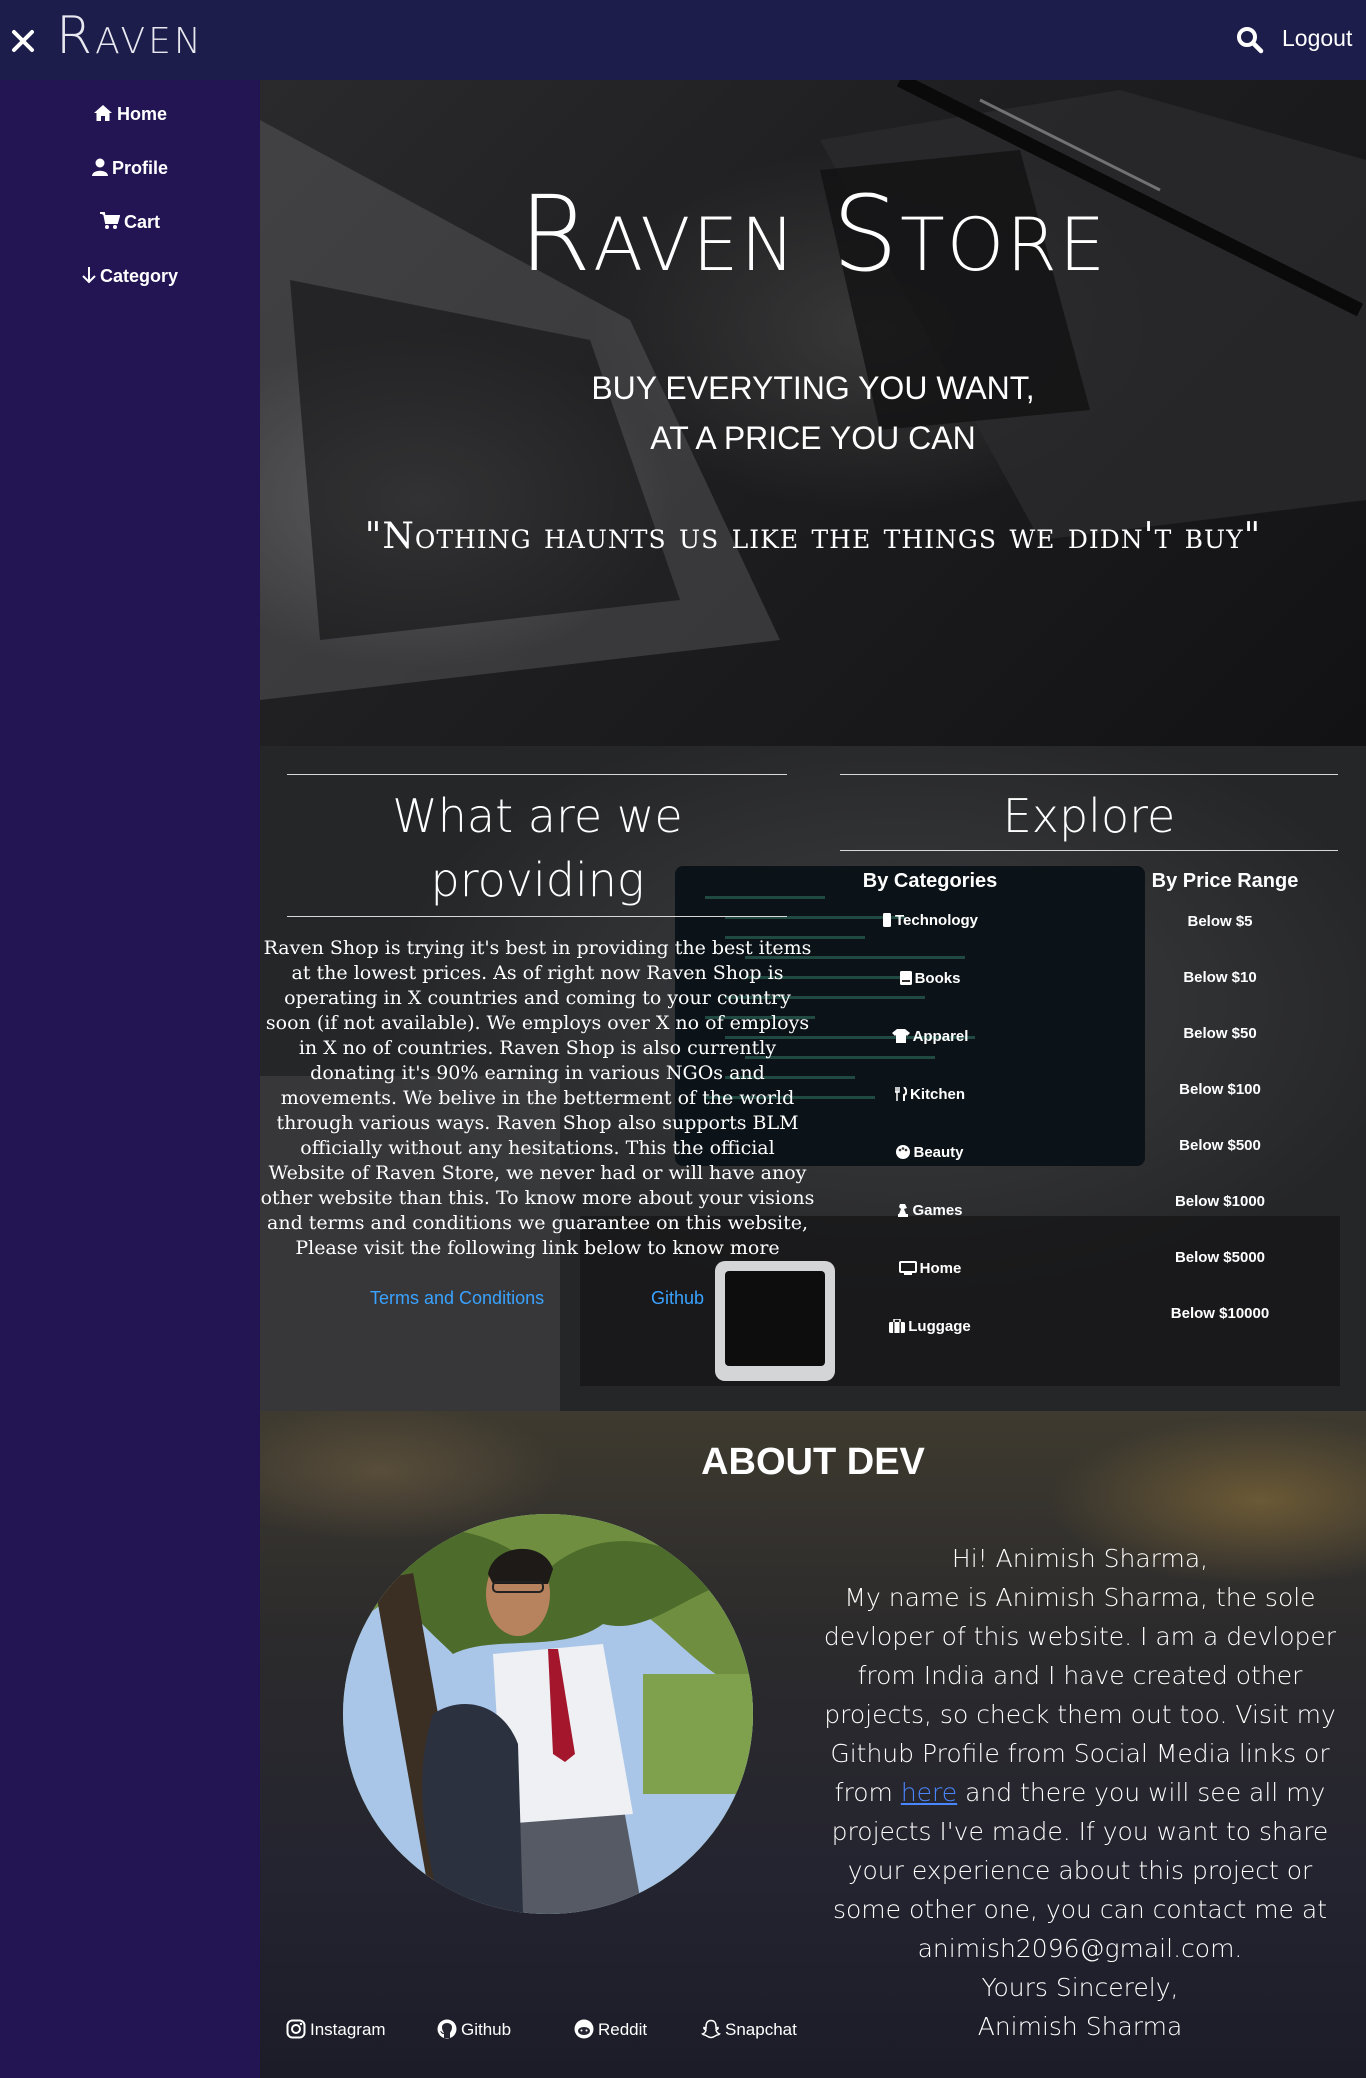 This screenshot has width=1366, height=2078. What do you see at coordinates (1220, 1201) in the screenshot?
I see `price-range-item: Below $1000` at bounding box center [1220, 1201].